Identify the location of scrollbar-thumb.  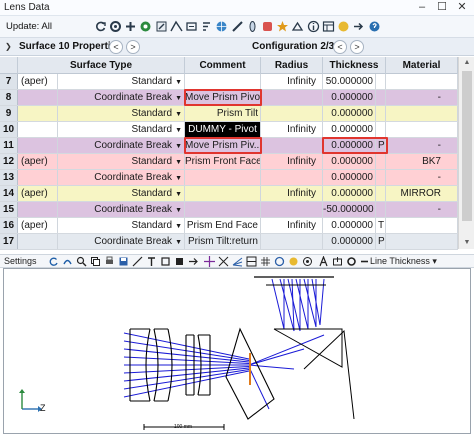
(467, 146).